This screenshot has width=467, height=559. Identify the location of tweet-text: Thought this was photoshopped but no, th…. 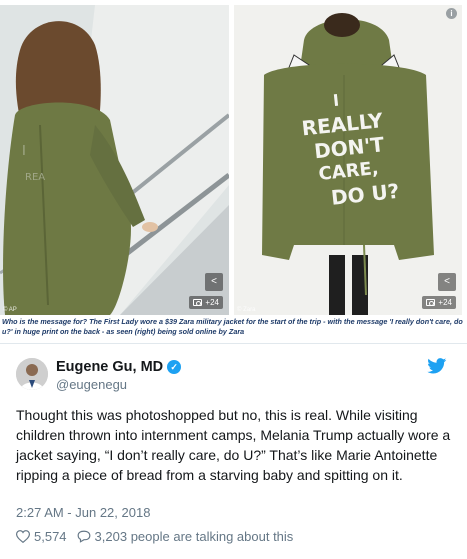
(233, 445).